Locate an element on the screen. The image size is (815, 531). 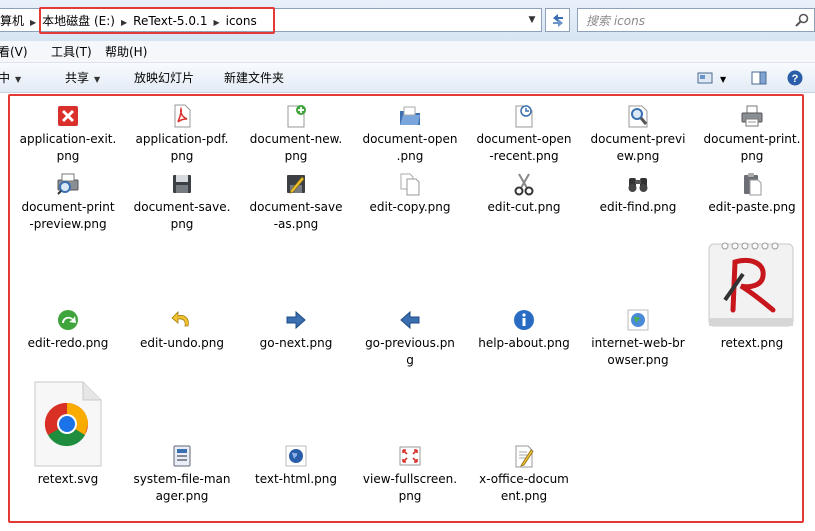
arrow-left-icon is located at coordinates (410, 320).